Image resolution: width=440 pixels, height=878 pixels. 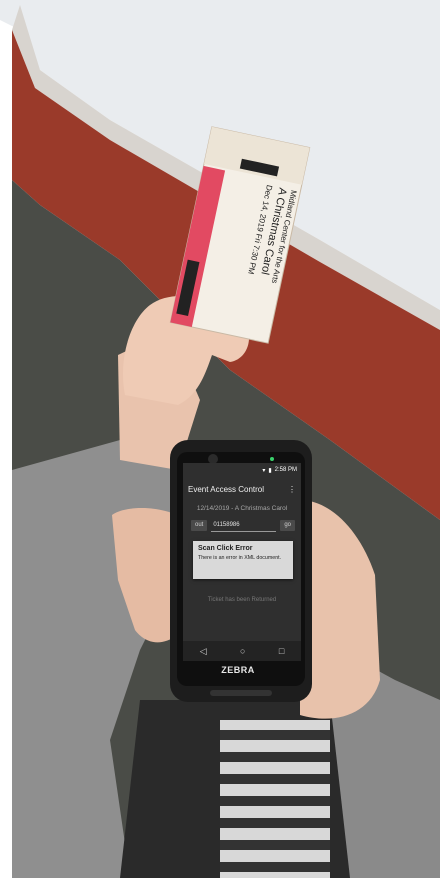 I want to click on speaker-grille, so click(x=241, y=693).